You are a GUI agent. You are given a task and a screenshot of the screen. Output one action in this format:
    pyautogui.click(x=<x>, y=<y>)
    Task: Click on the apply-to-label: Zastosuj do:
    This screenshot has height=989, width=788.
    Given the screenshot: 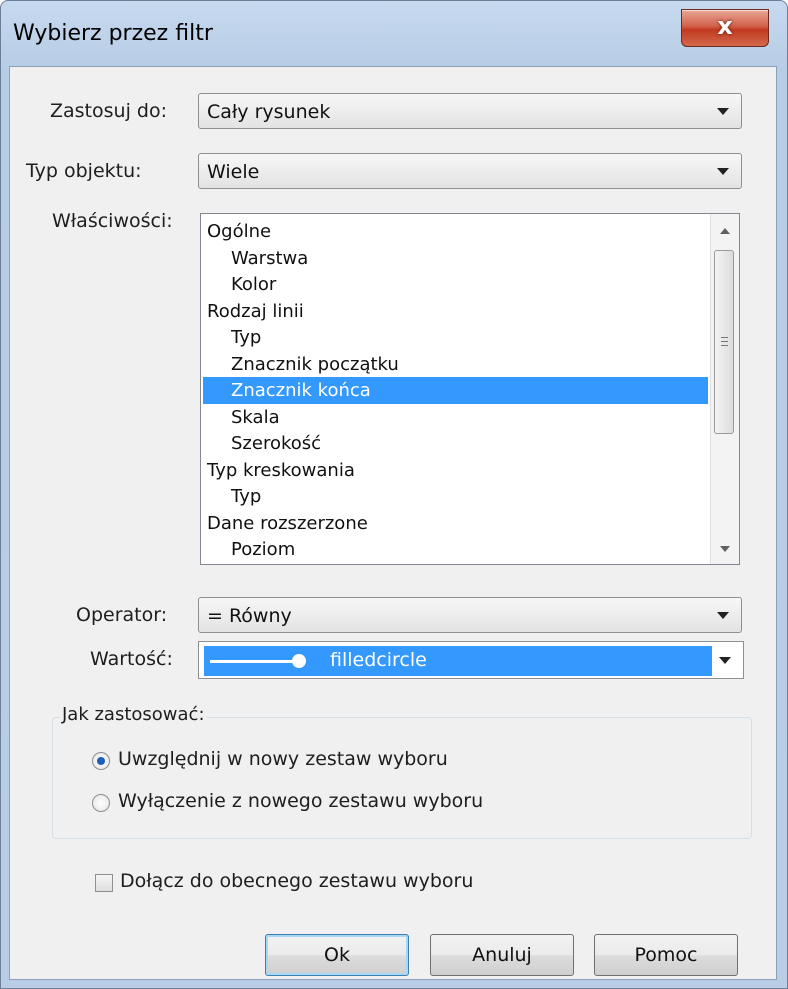 What is the action you would take?
    pyautogui.click(x=108, y=111)
    